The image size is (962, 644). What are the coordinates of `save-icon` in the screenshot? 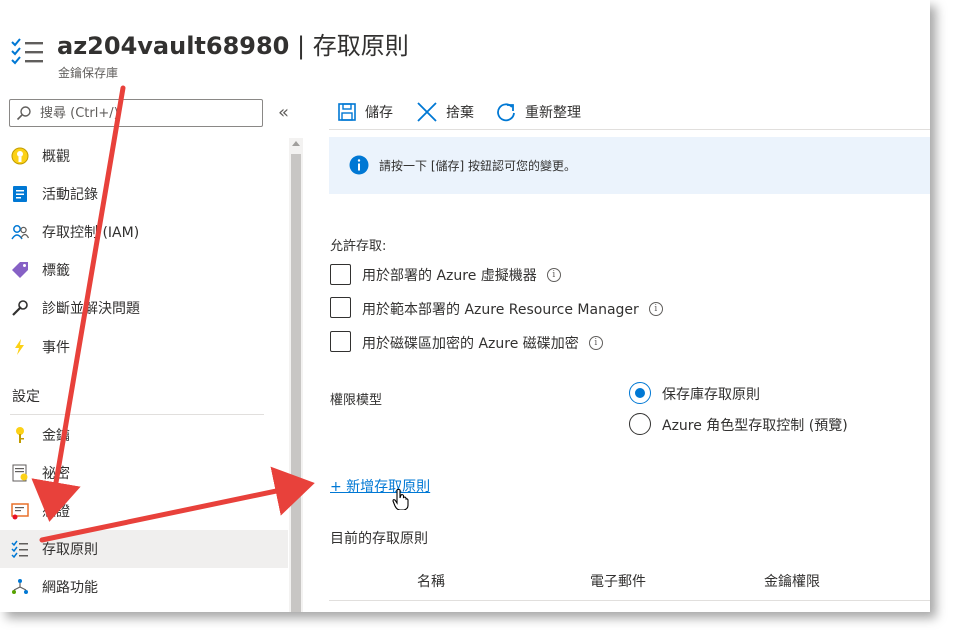 It's located at (347, 112).